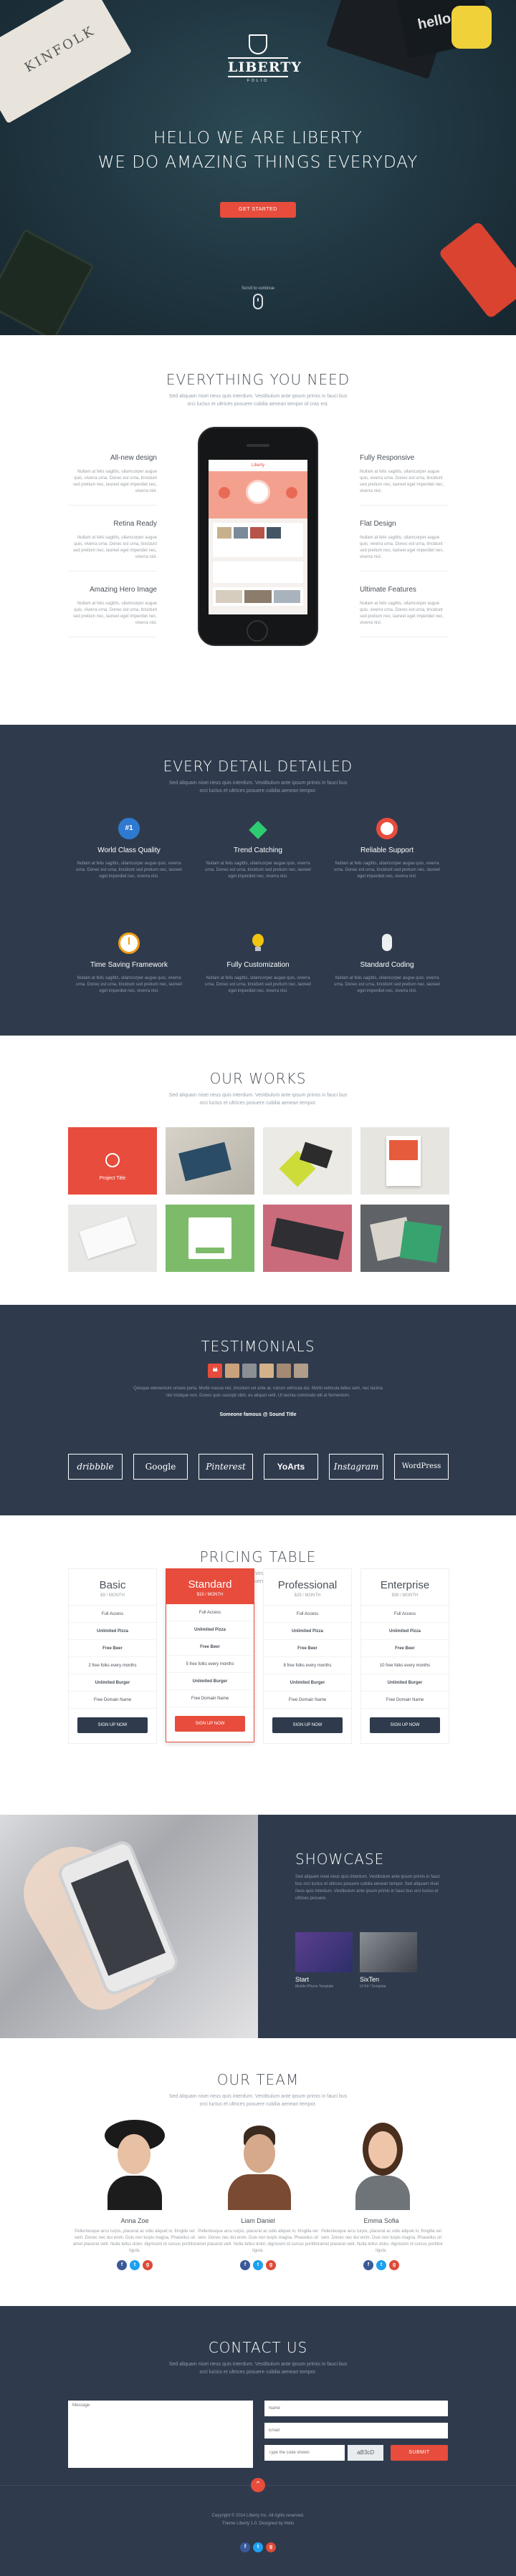 This screenshot has width=516, height=2576. I want to click on client-instagram: Instagram, so click(356, 1467).